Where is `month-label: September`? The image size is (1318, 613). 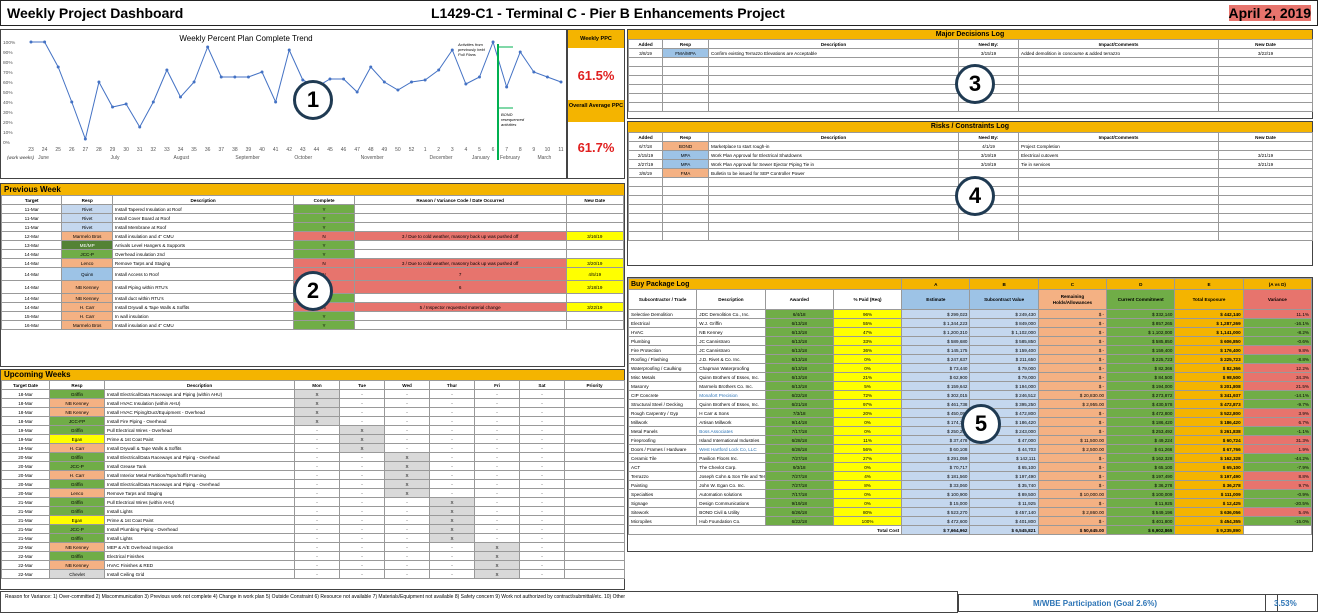 month-label: September is located at coordinates (247, 158).